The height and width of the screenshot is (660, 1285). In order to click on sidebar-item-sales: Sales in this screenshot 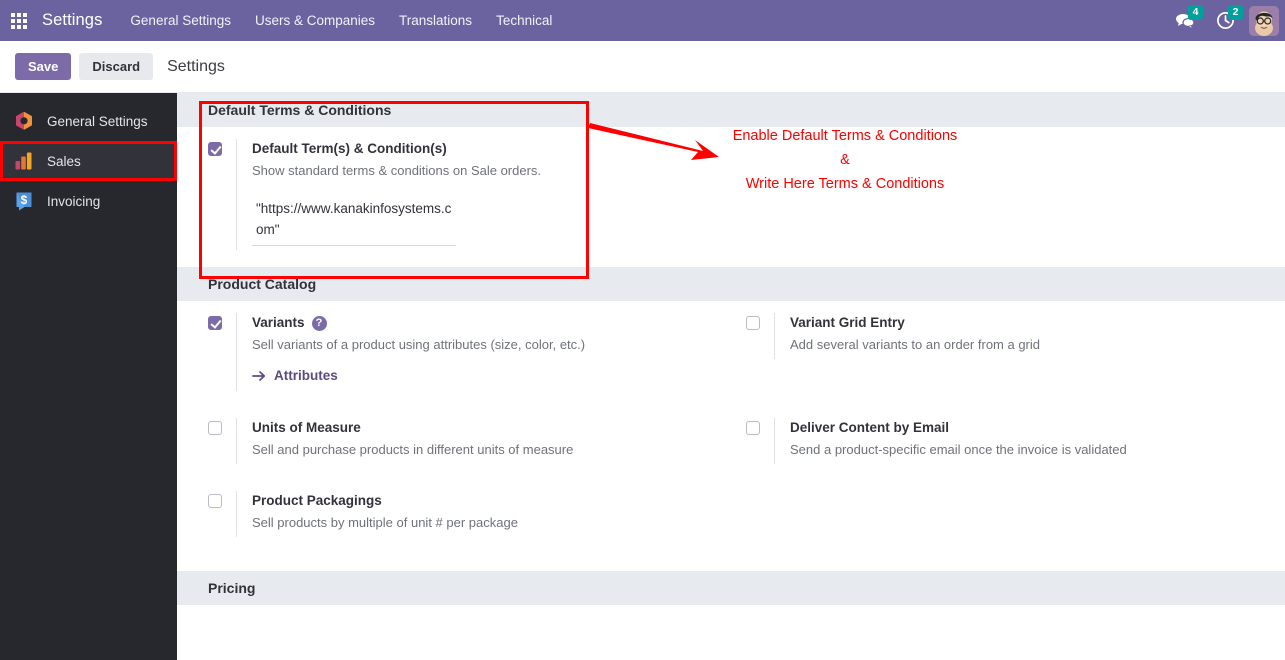, I will do `click(88, 161)`.